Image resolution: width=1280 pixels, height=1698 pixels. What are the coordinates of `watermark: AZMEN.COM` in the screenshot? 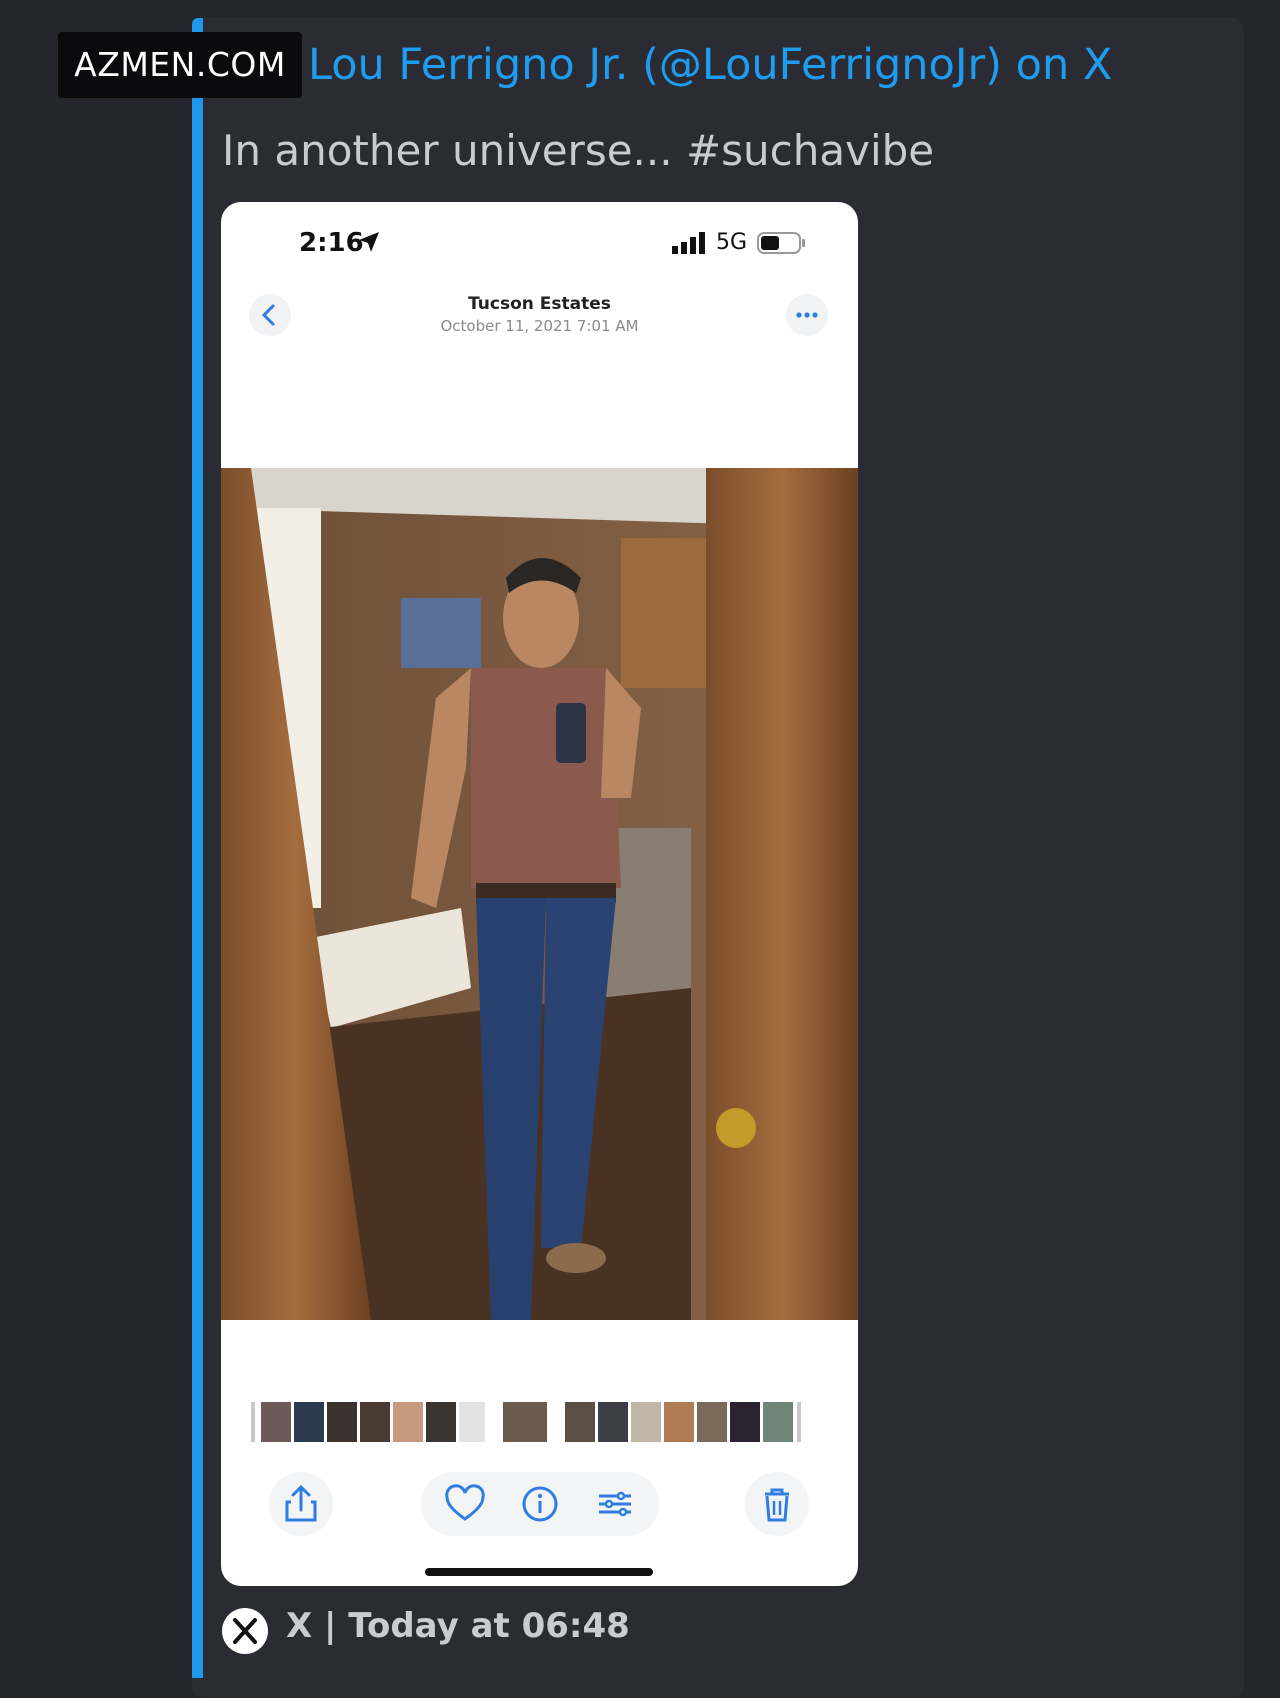 It's located at (180, 65).